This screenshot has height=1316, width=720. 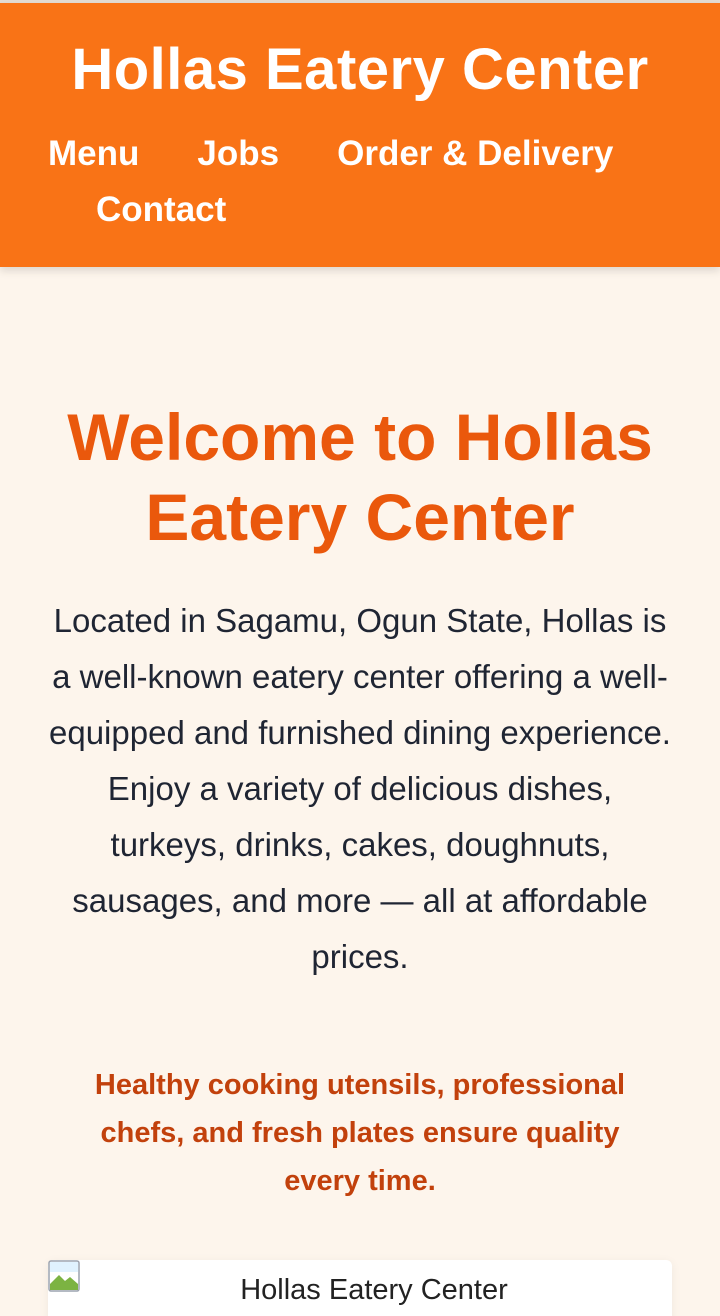 What do you see at coordinates (93, 154) in the screenshot?
I see `nav-link-menu: Menu` at bounding box center [93, 154].